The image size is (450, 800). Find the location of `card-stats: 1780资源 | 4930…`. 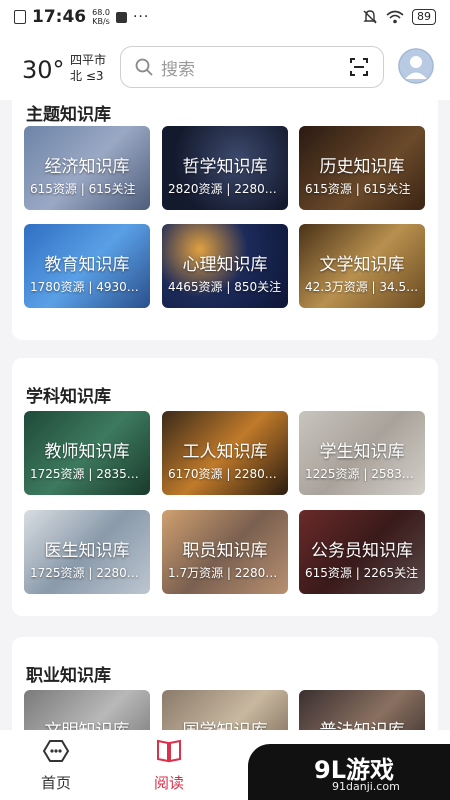

card-stats: 1780资源 | 4930… is located at coordinates (84, 287).